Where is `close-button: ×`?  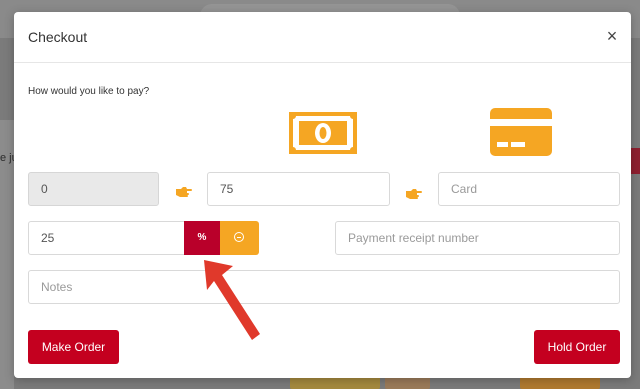 close-button: × is located at coordinates (612, 36).